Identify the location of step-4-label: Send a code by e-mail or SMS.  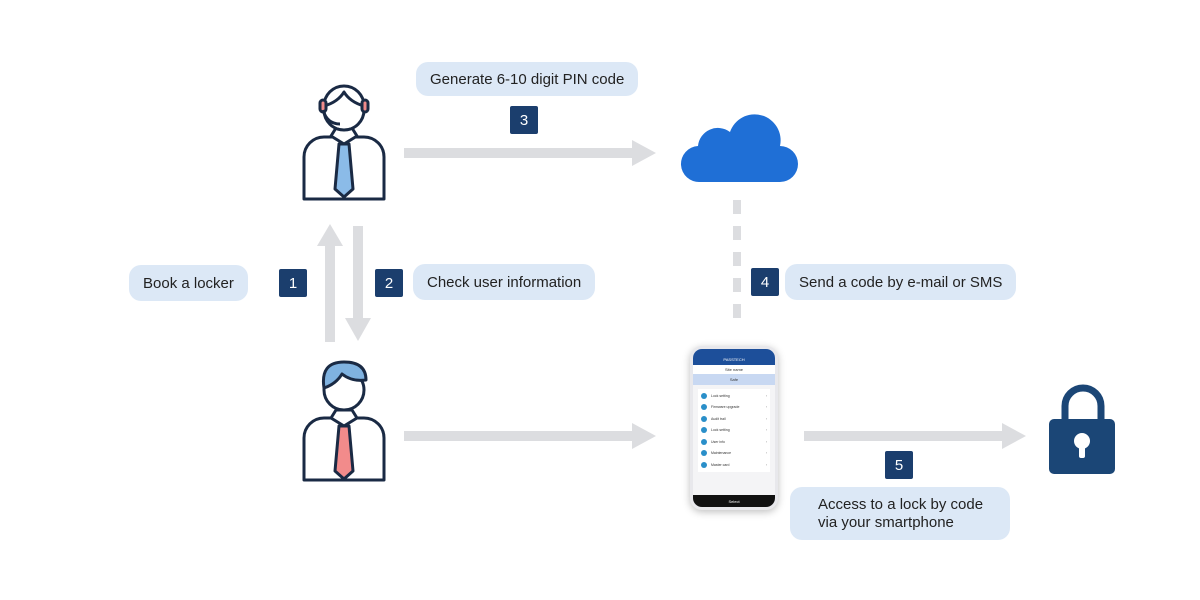
(901, 282).